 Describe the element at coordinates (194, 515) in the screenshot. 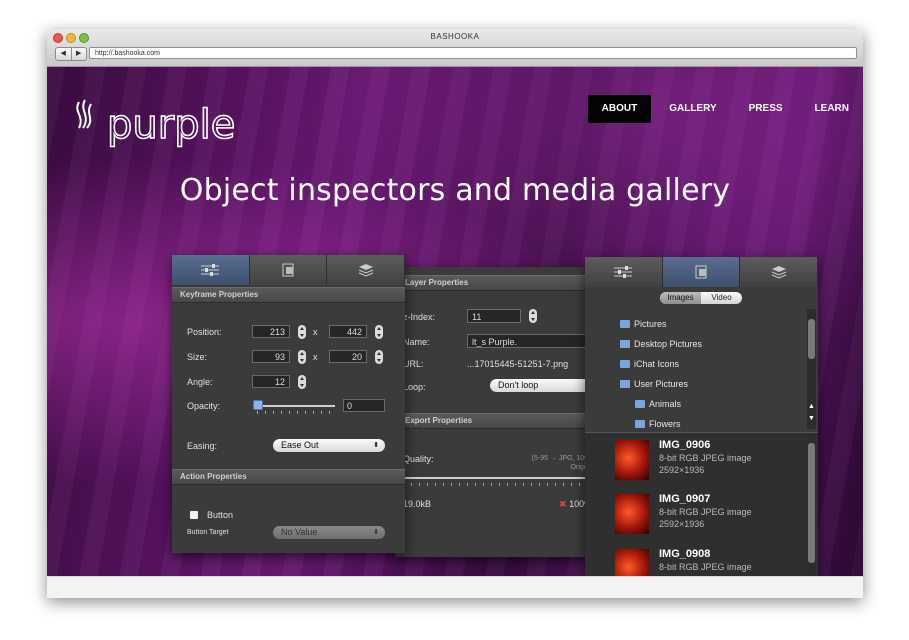

I see `button-checkbox` at that location.